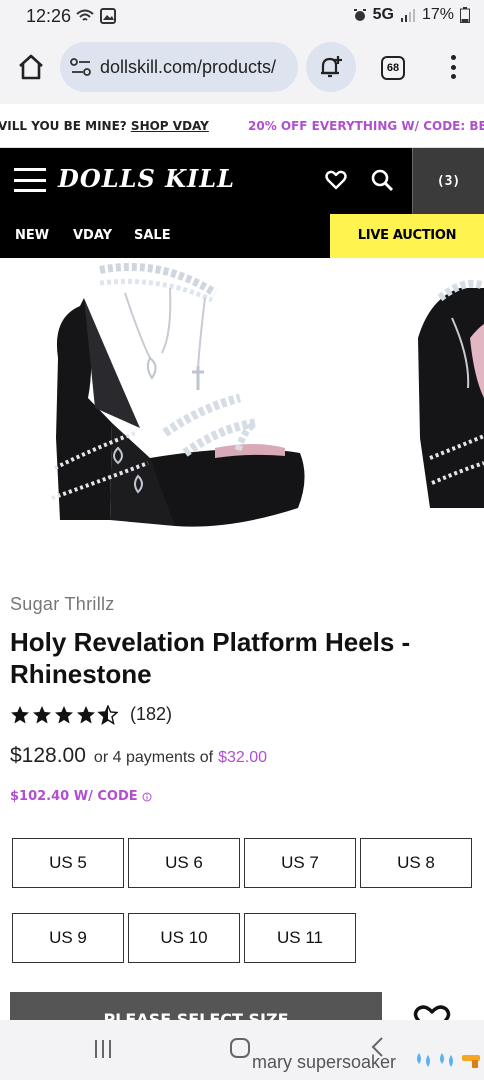  Describe the element at coordinates (96, 16) in the screenshot. I see `status-left-icons` at that location.